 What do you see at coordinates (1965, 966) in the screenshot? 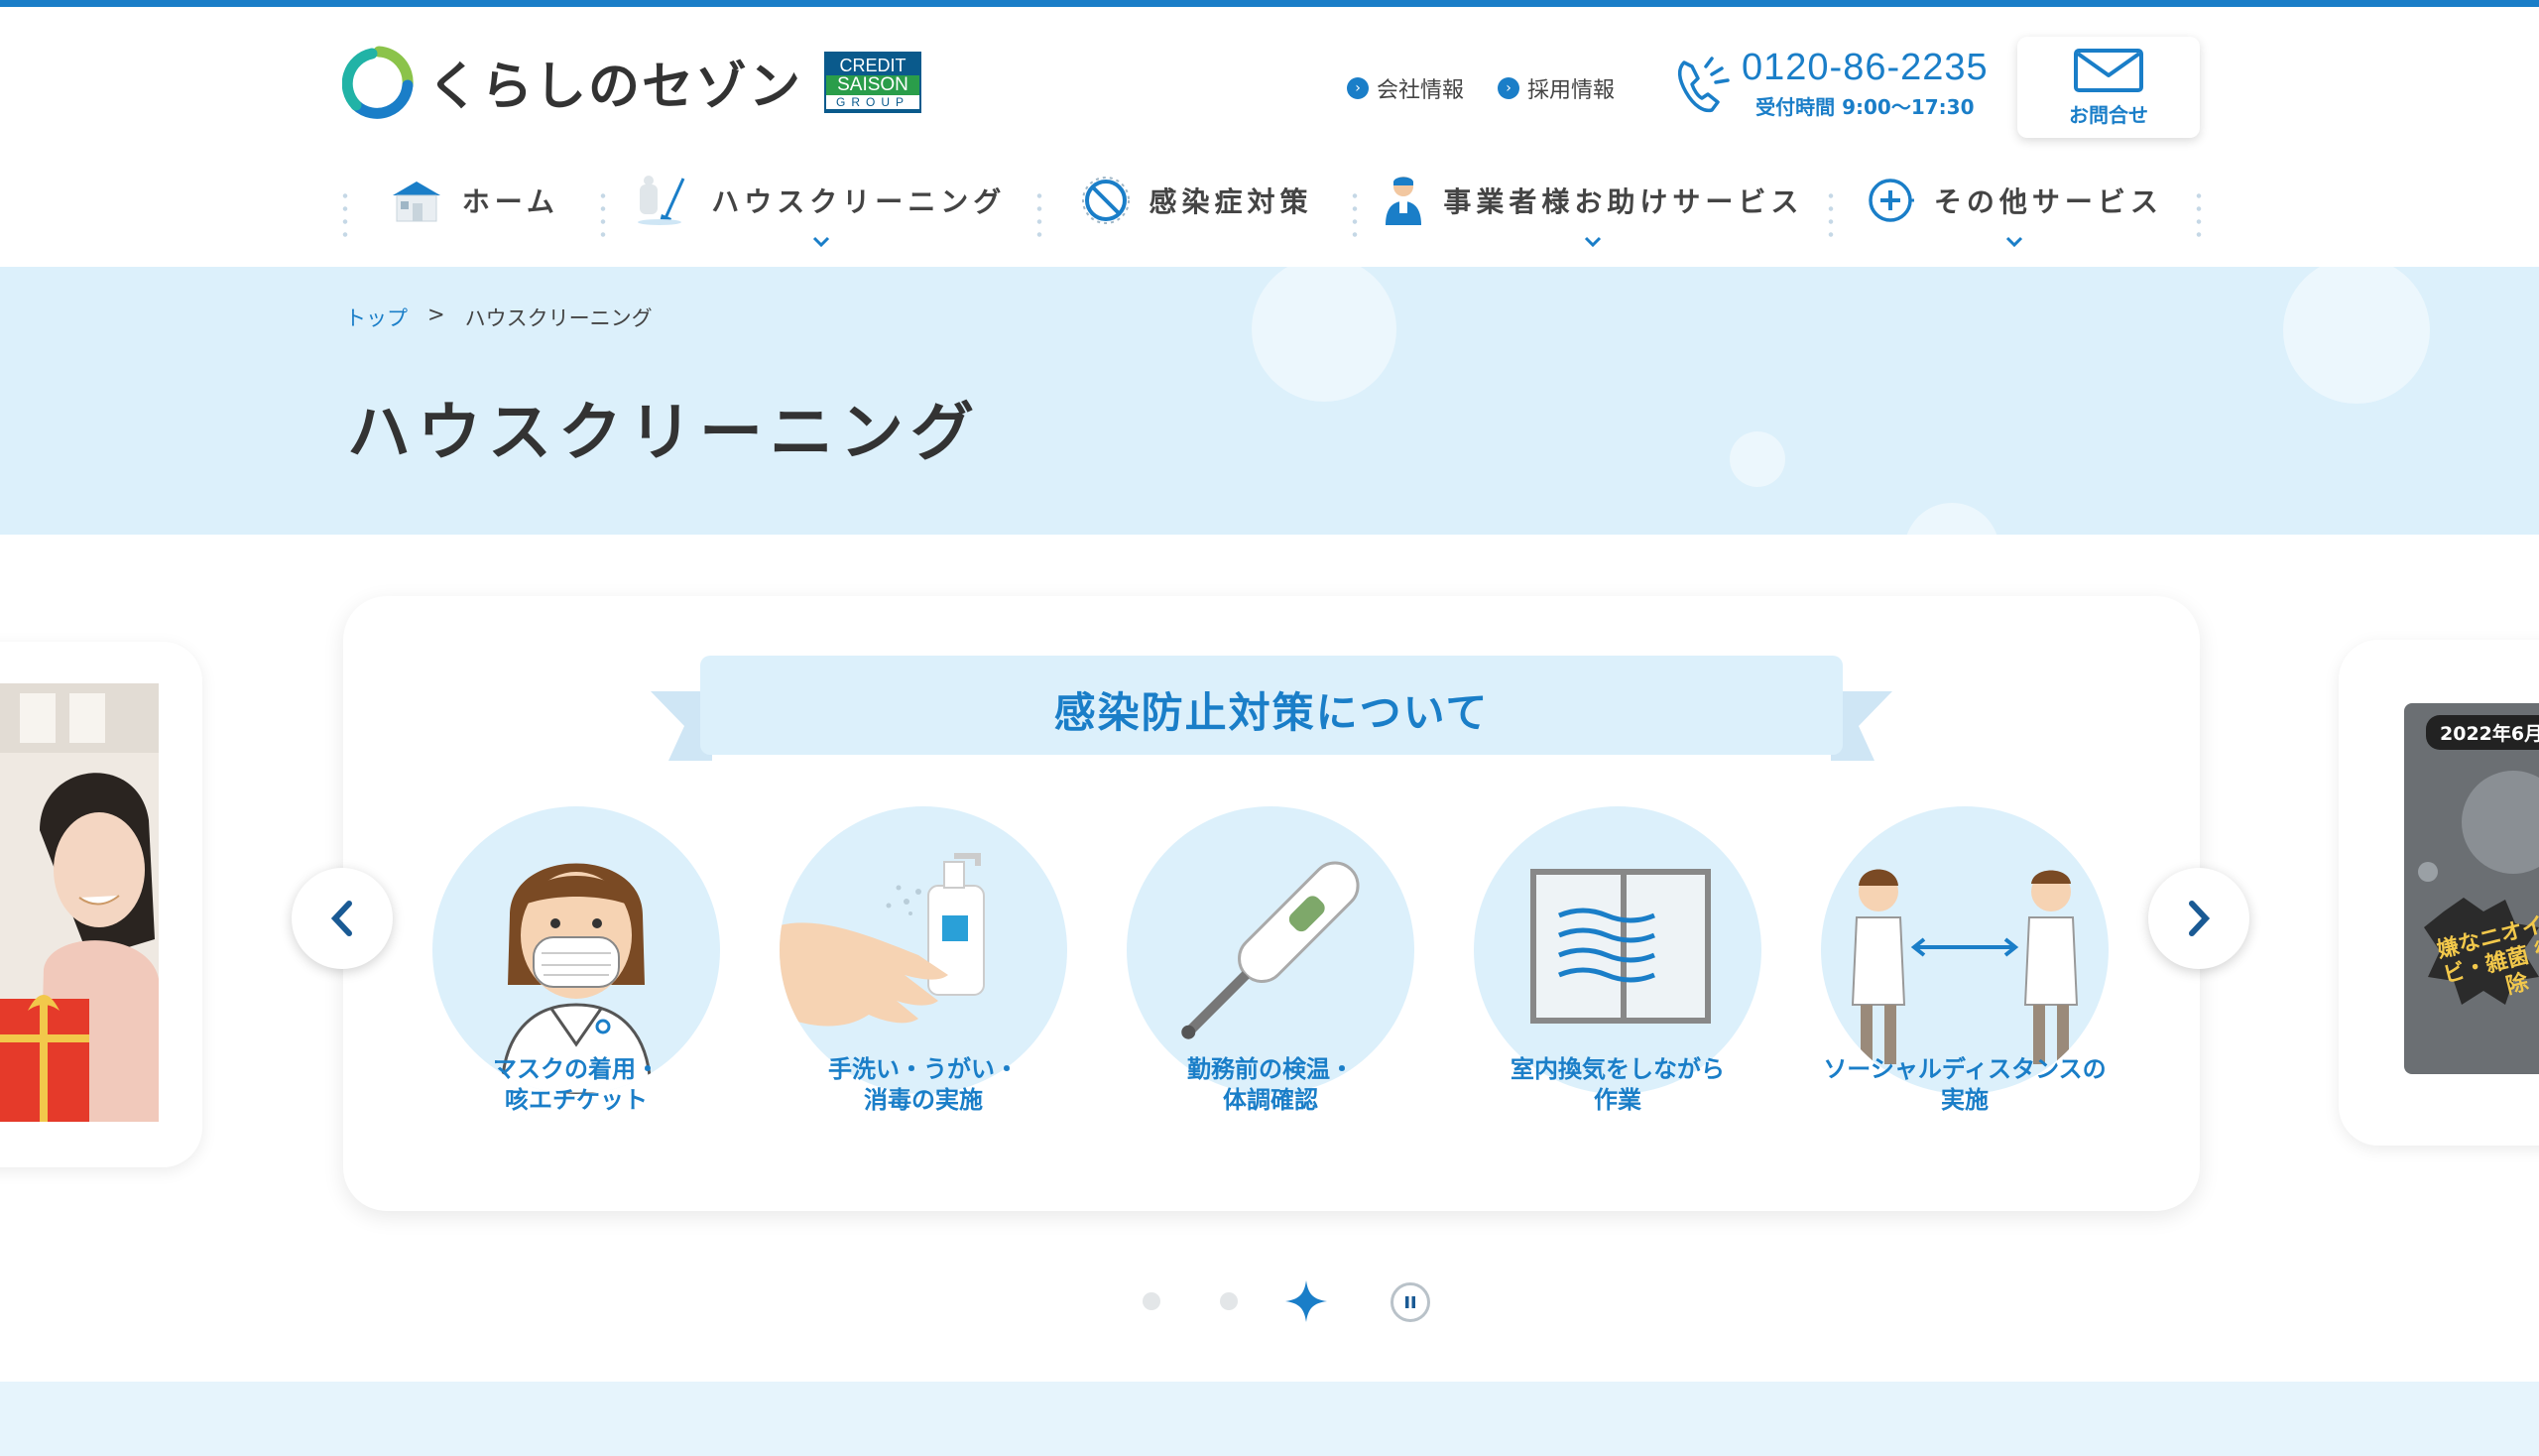
I see `social-distance-icon` at bounding box center [1965, 966].